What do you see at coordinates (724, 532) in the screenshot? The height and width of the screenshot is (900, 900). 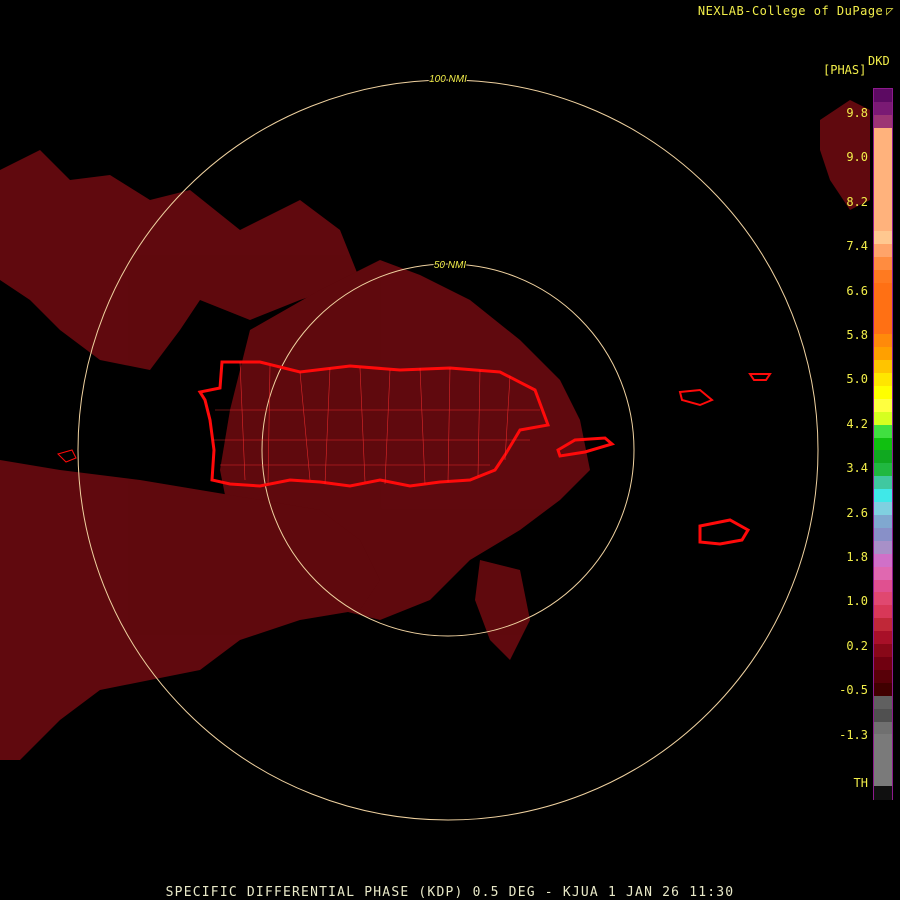 I see `st-croix-coastline` at bounding box center [724, 532].